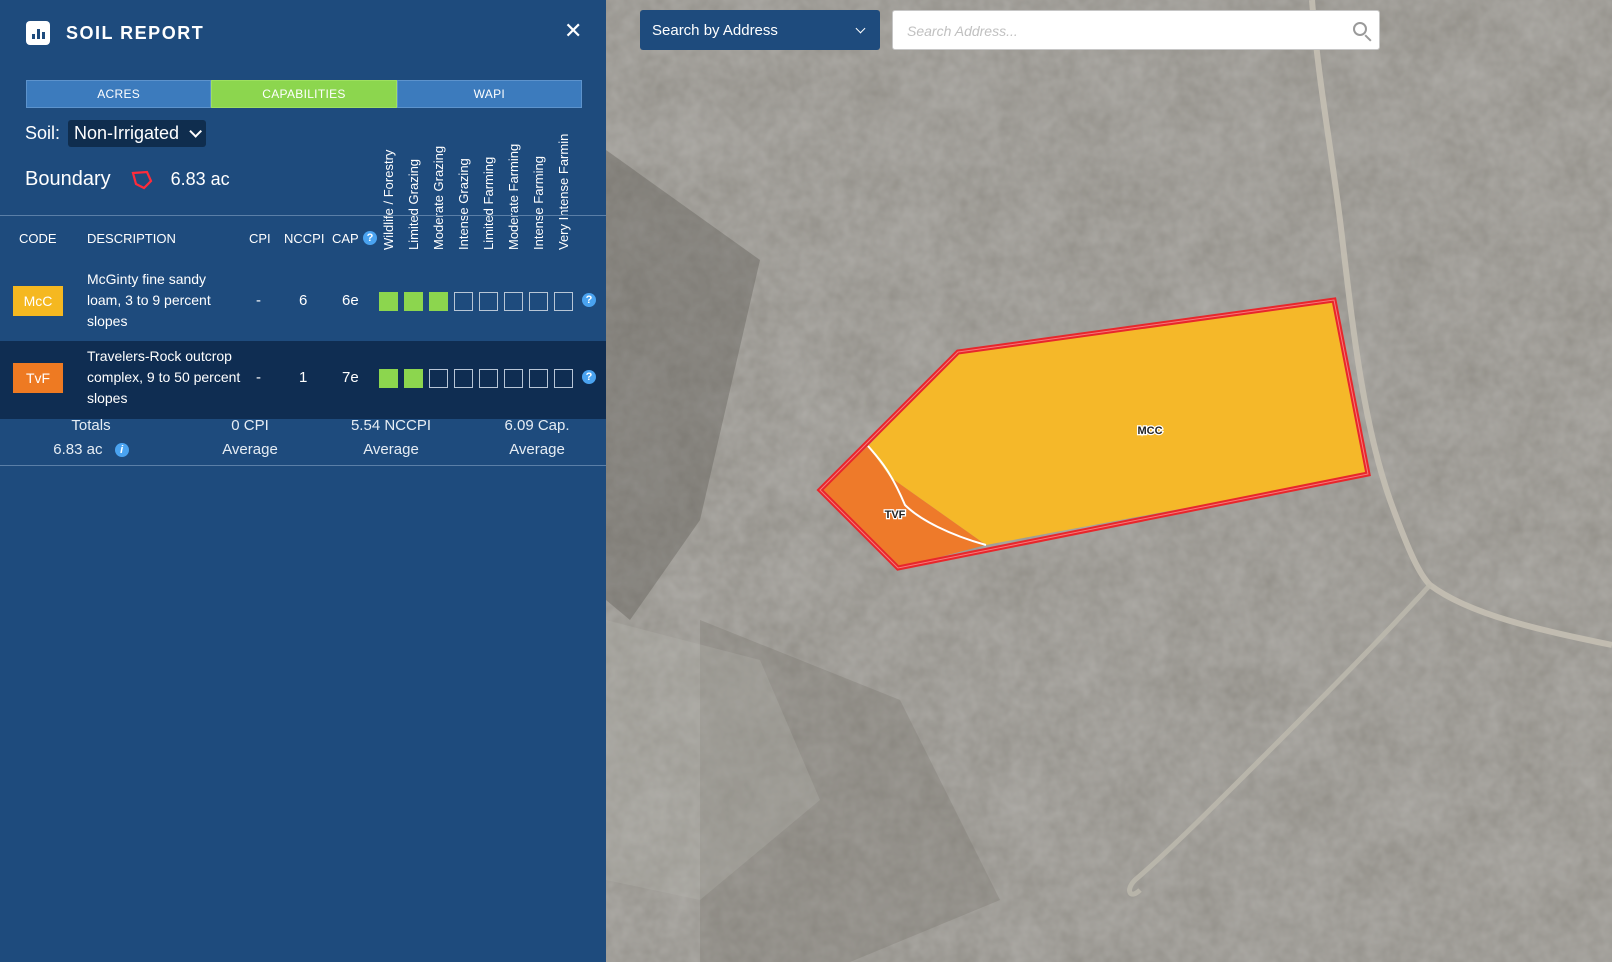 This screenshot has width=1612, height=962. Describe the element at coordinates (43, 133) in the screenshot. I see `soil-label: Soil:` at that location.